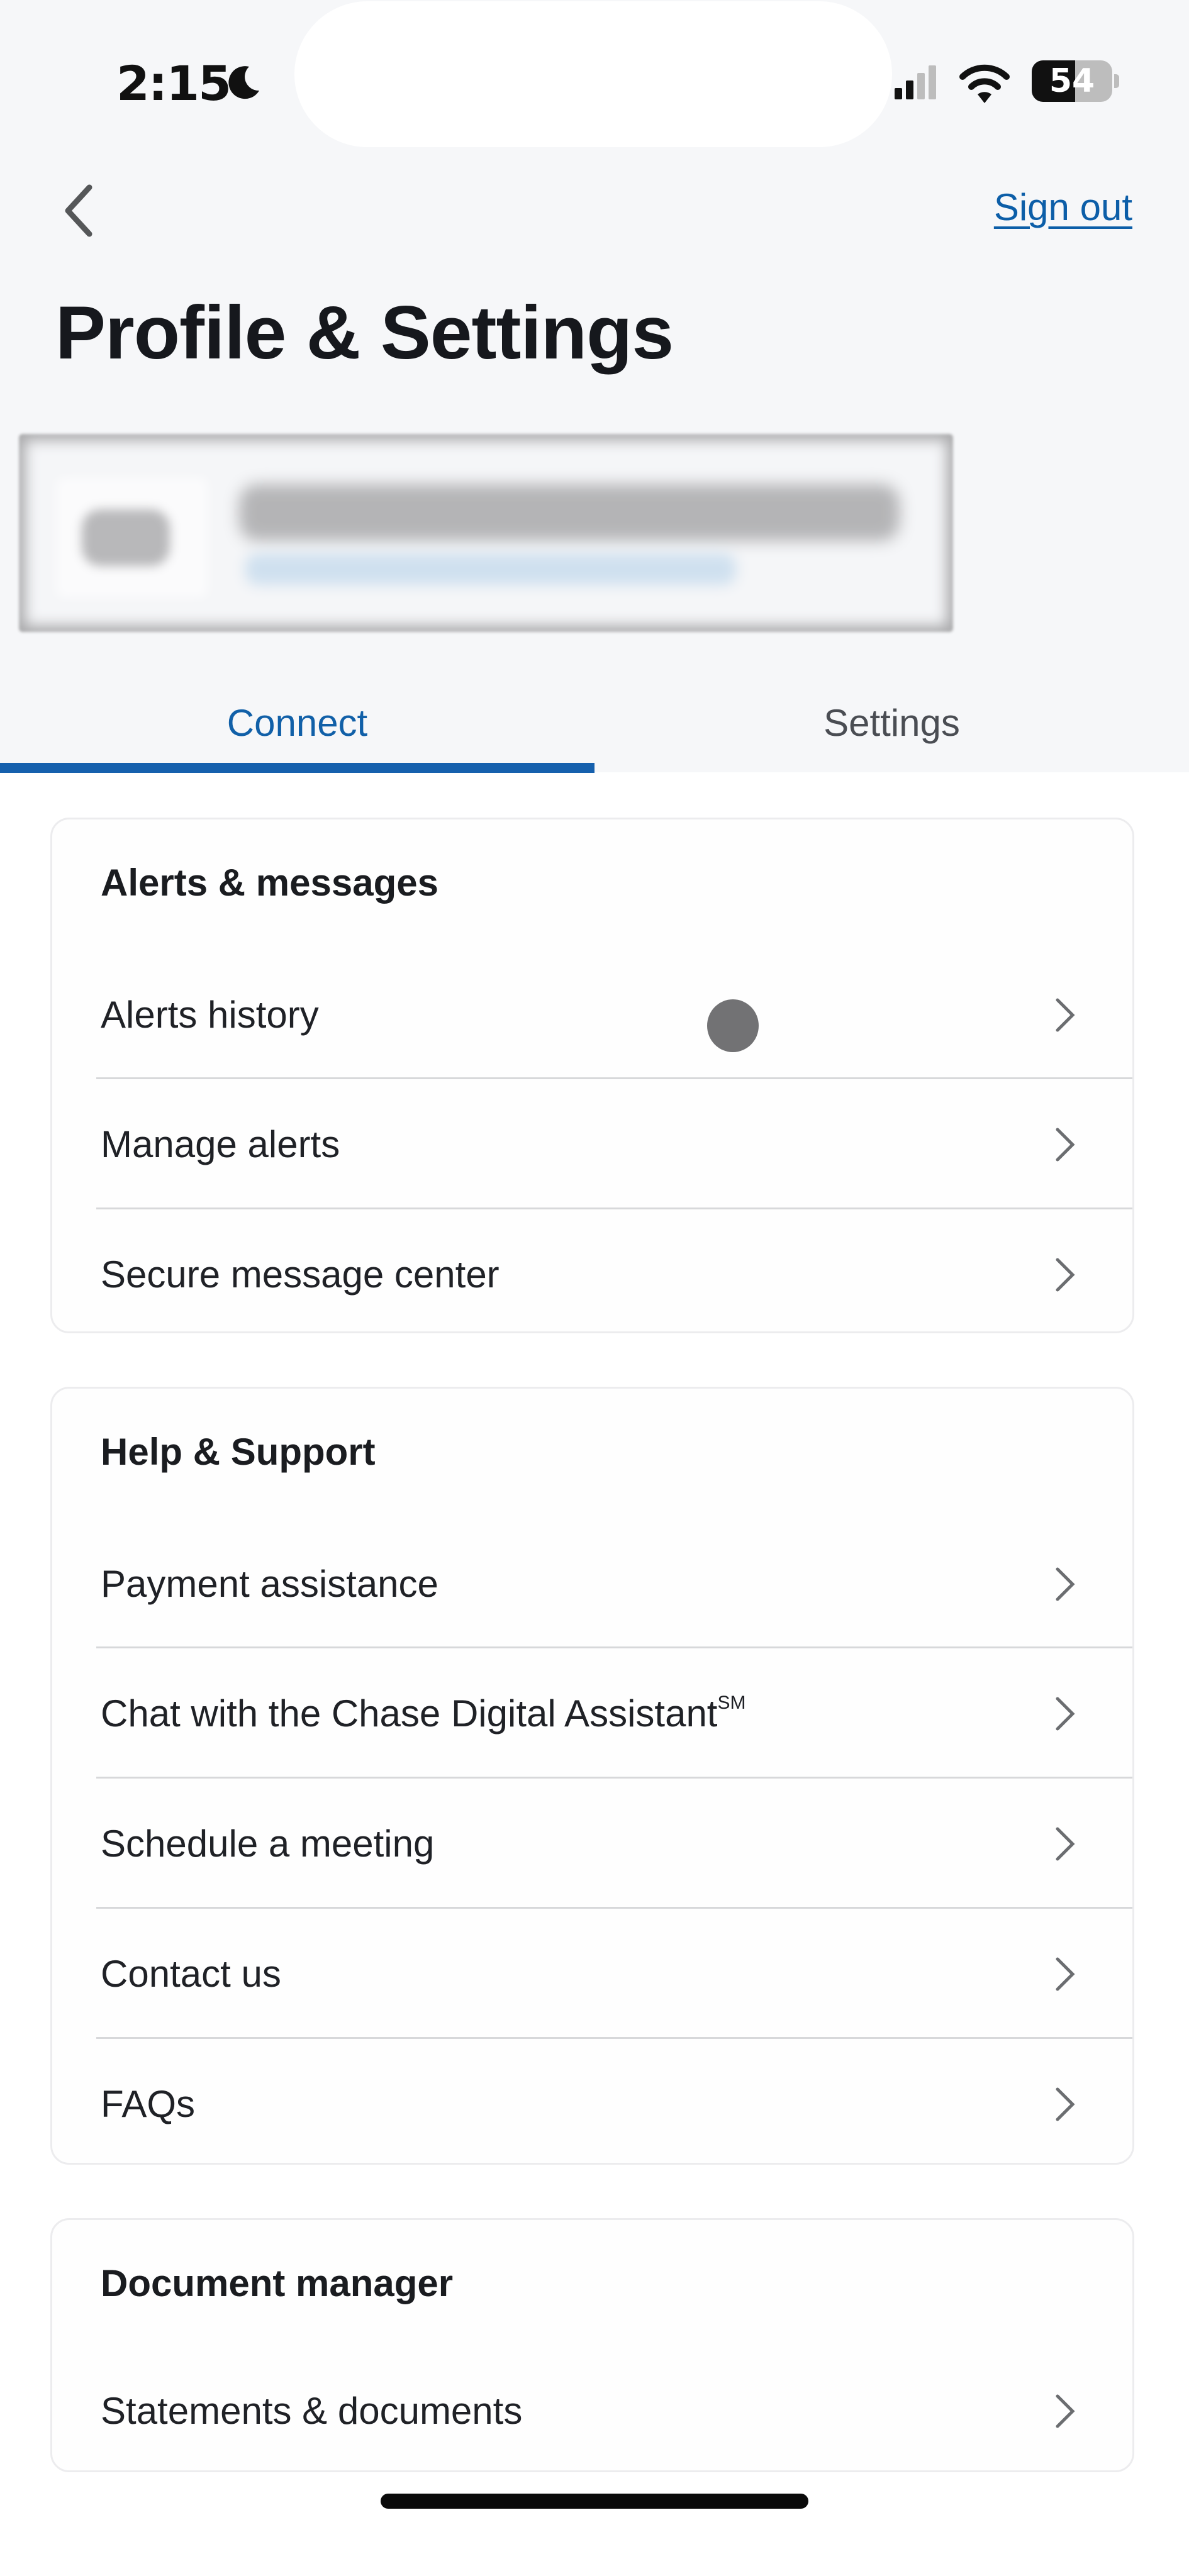 Image resolution: width=1189 pixels, height=2576 pixels. I want to click on list-item-label: Chat with the Chase Digital AssistantSM, so click(423, 1713).